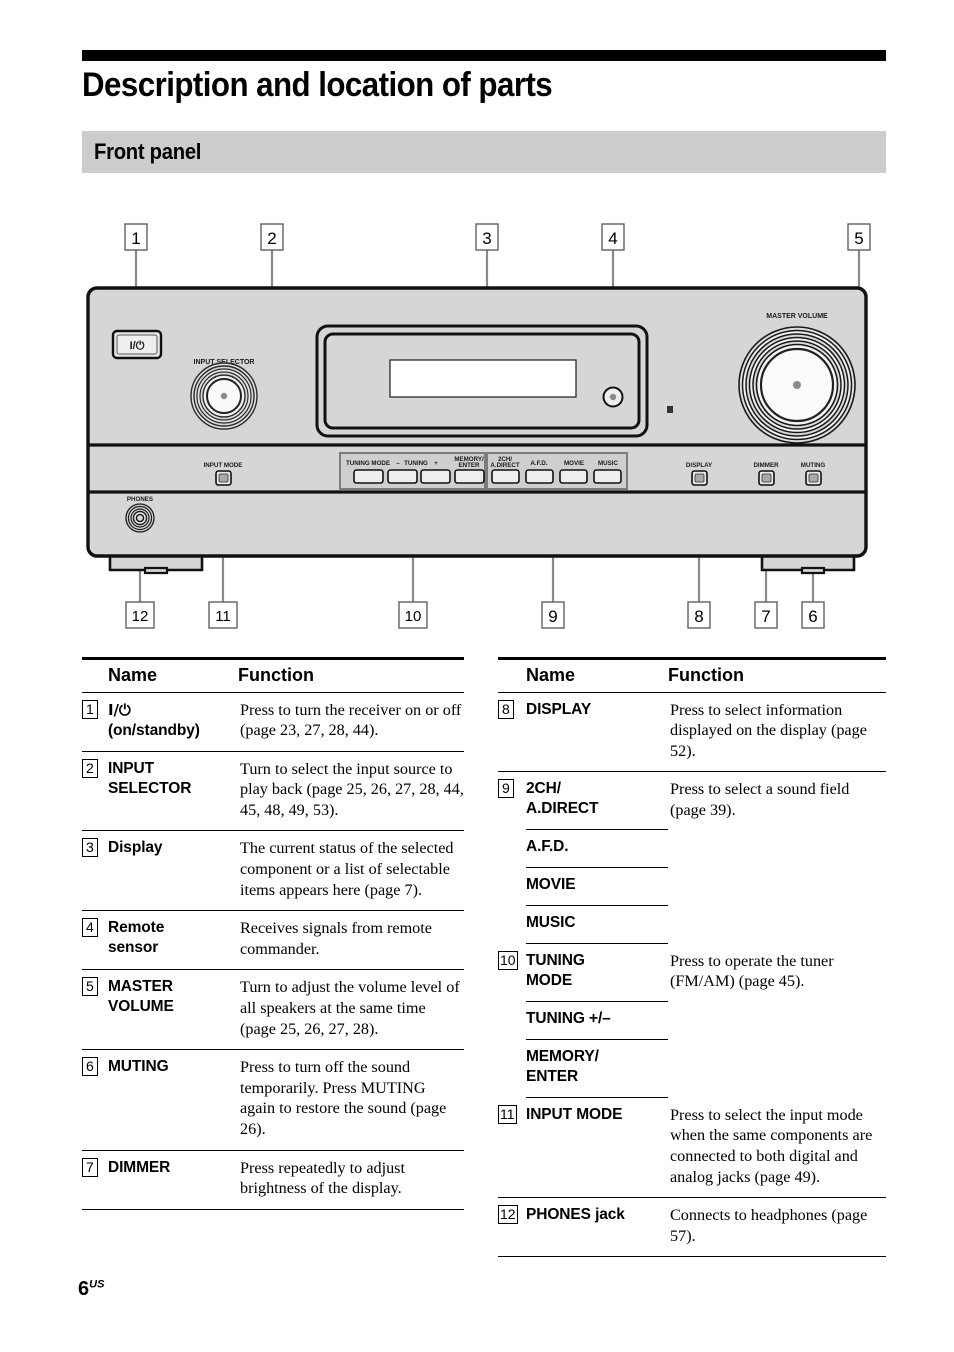 The height and width of the screenshot is (1352, 954). What do you see at coordinates (512, 732) in the screenshot?
I see `row-number: 8` at bounding box center [512, 732].